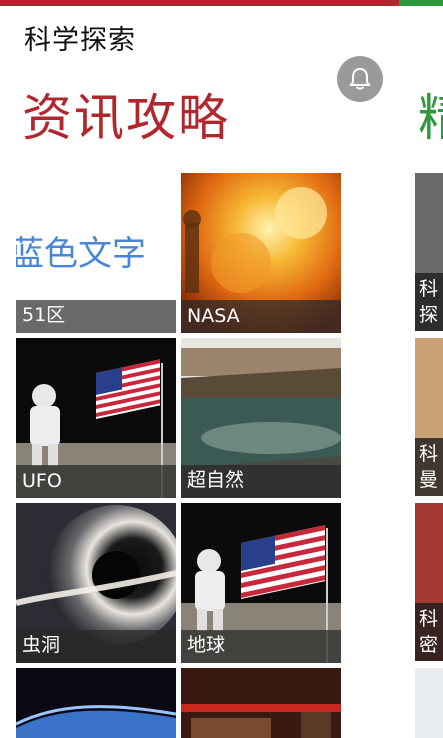  I want to click on tile-partial-space, so click(96, 703).